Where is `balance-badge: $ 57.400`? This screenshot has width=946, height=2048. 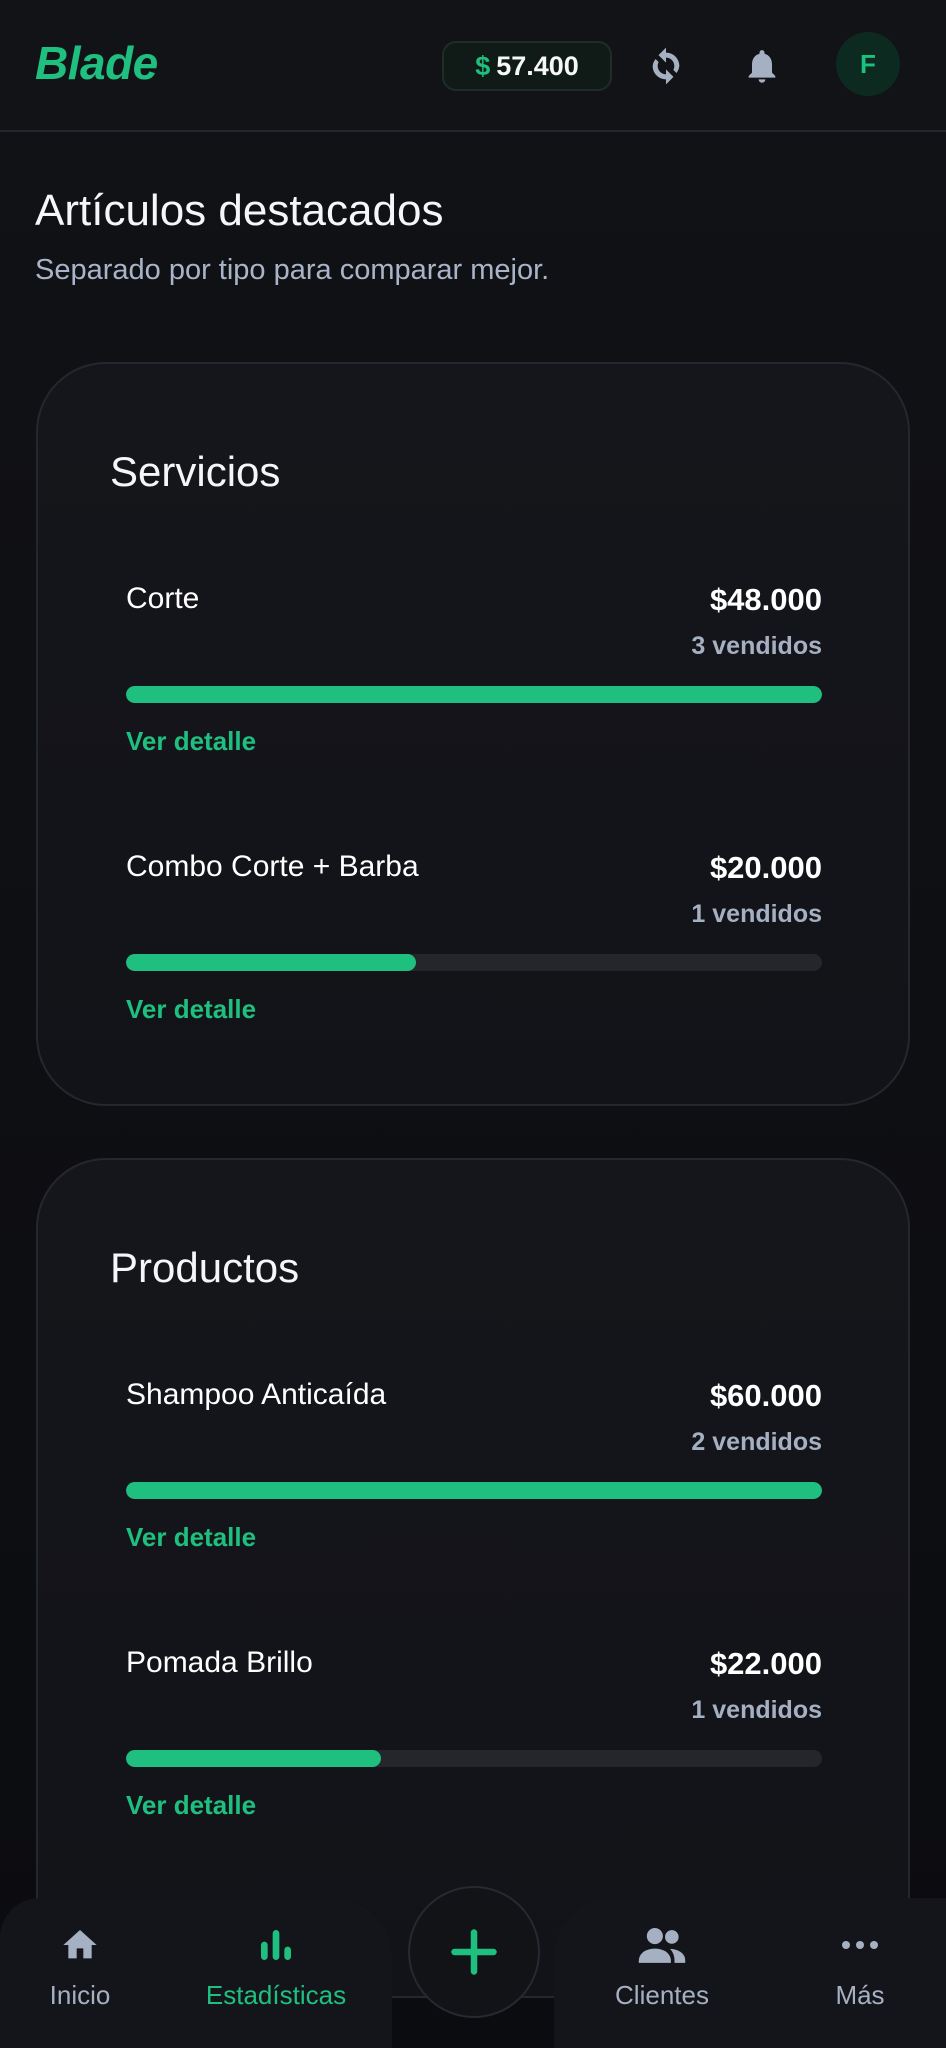 balance-badge: $ 57.400 is located at coordinates (527, 66).